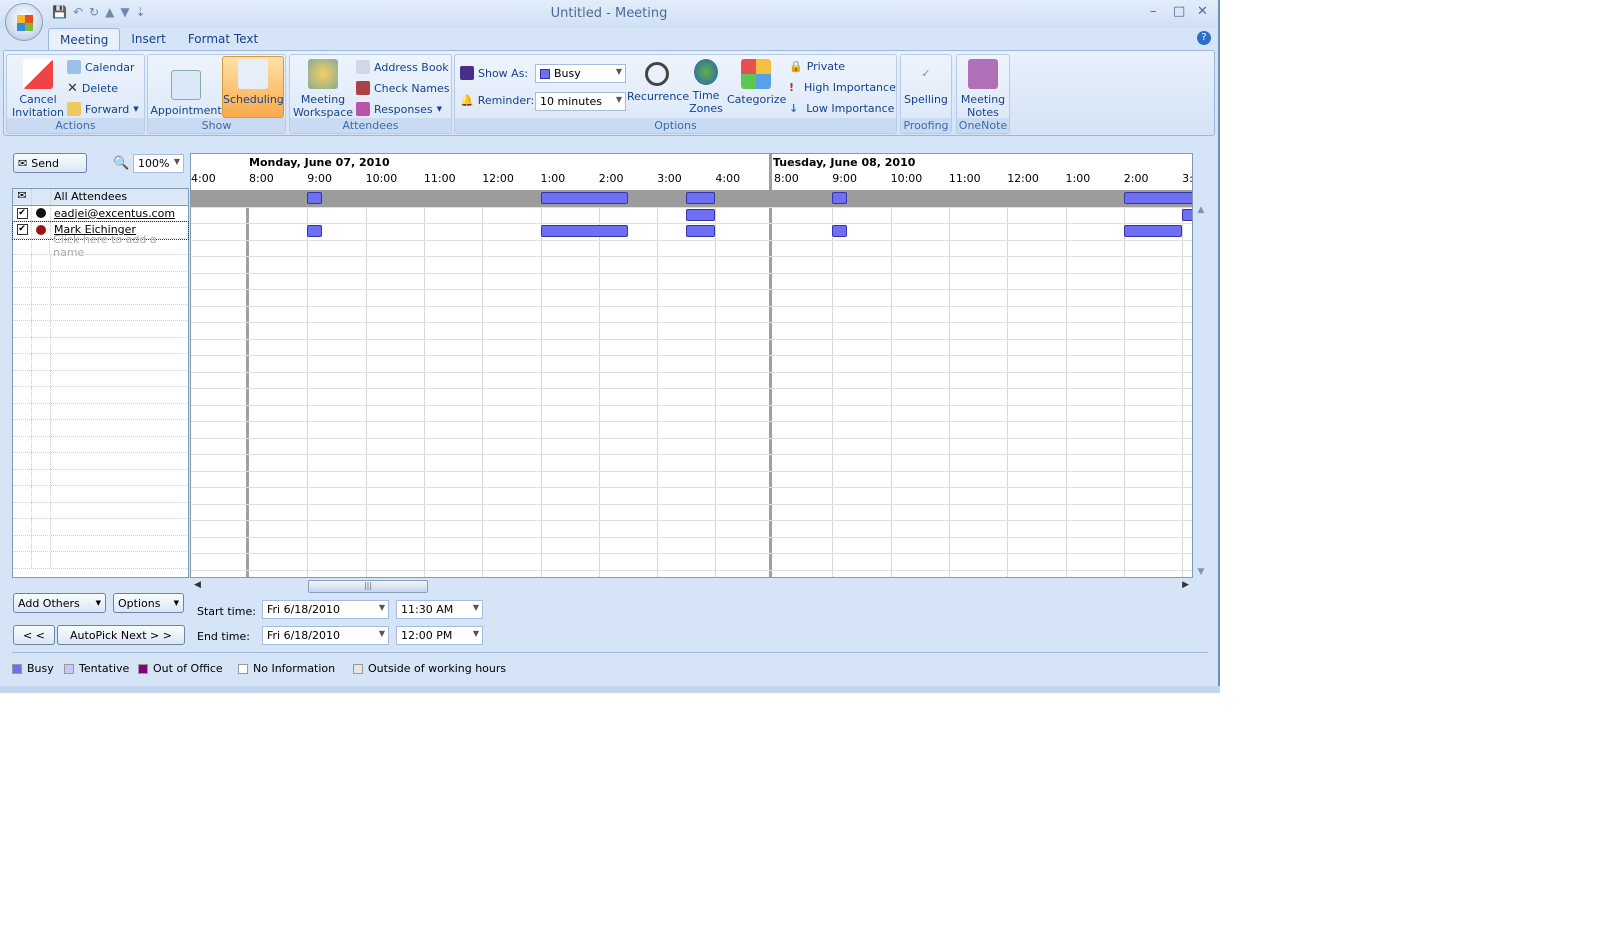 The width and height of the screenshot is (1618, 936). What do you see at coordinates (794, 108) in the screenshot?
I see `arrow-down-icon: ↓` at bounding box center [794, 108].